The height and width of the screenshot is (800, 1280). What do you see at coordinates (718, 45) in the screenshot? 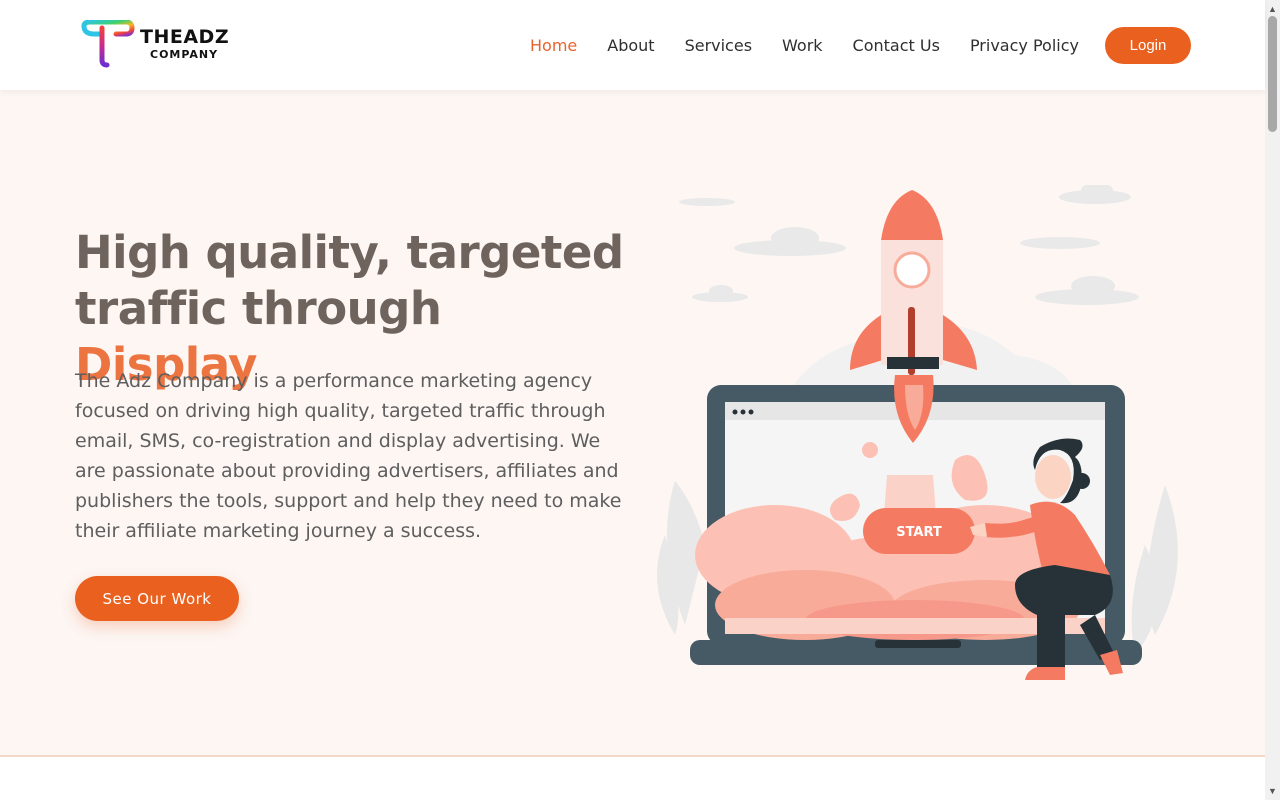
I see `nav-item-services: Services` at bounding box center [718, 45].